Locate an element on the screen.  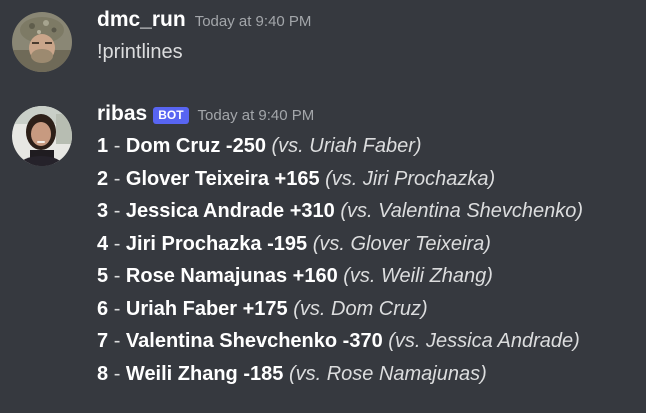
fighter-odds: Dom Cruz -250 is located at coordinates (195, 146).